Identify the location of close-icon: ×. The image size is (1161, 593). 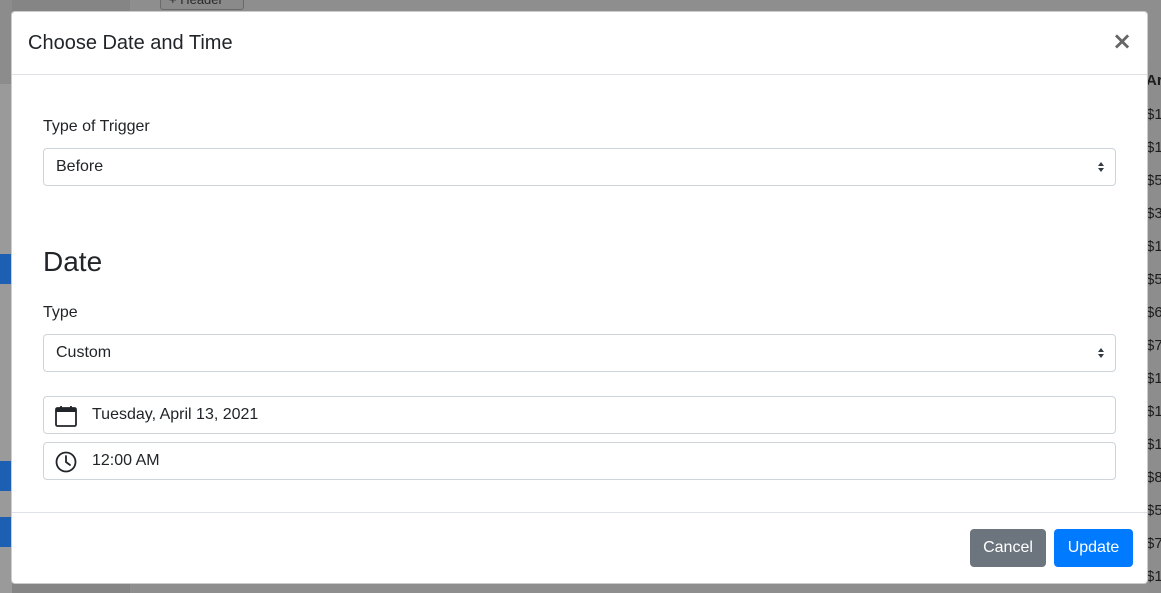
(1122, 41).